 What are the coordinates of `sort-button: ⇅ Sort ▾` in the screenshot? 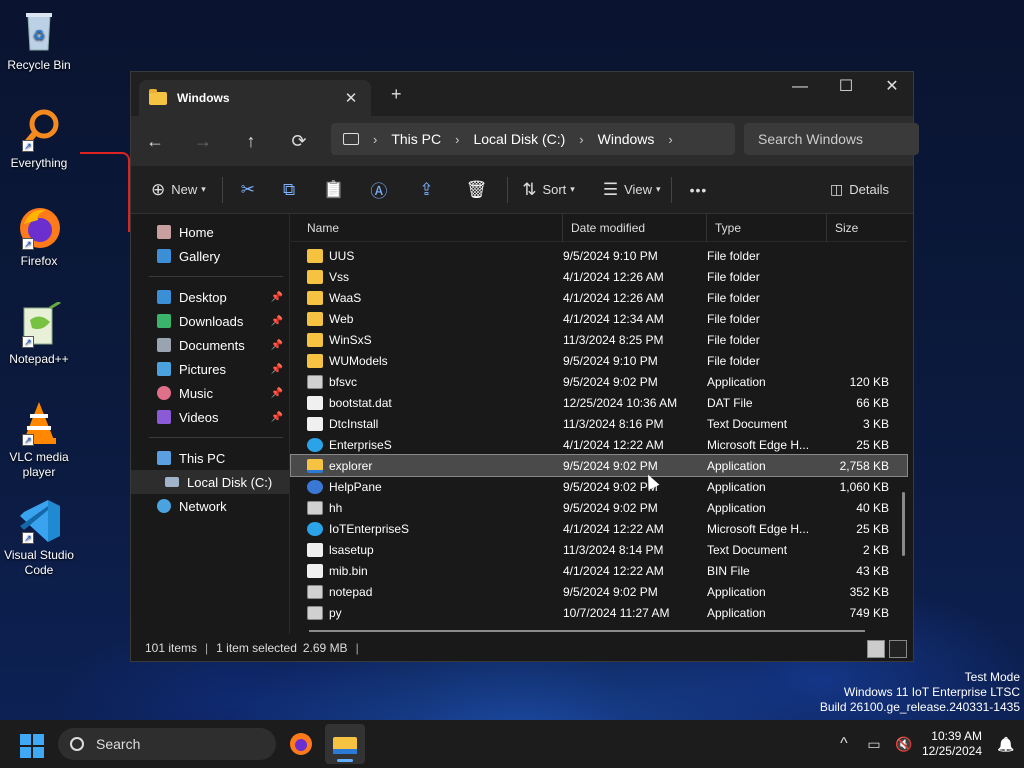 It's located at (548, 190).